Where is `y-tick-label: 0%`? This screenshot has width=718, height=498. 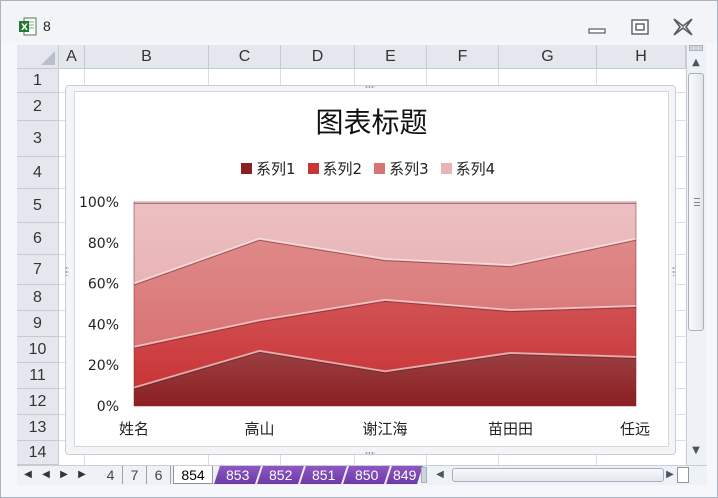
y-tick-label: 0% is located at coordinates (108, 407).